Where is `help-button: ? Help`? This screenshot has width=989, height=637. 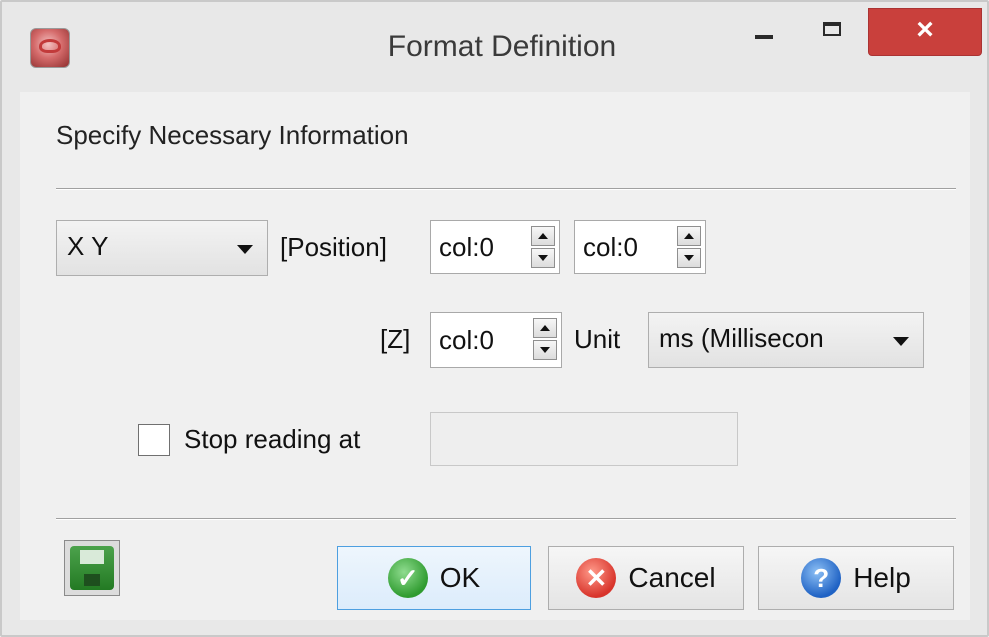 help-button: ? Help is located at coordinates (856, 578).